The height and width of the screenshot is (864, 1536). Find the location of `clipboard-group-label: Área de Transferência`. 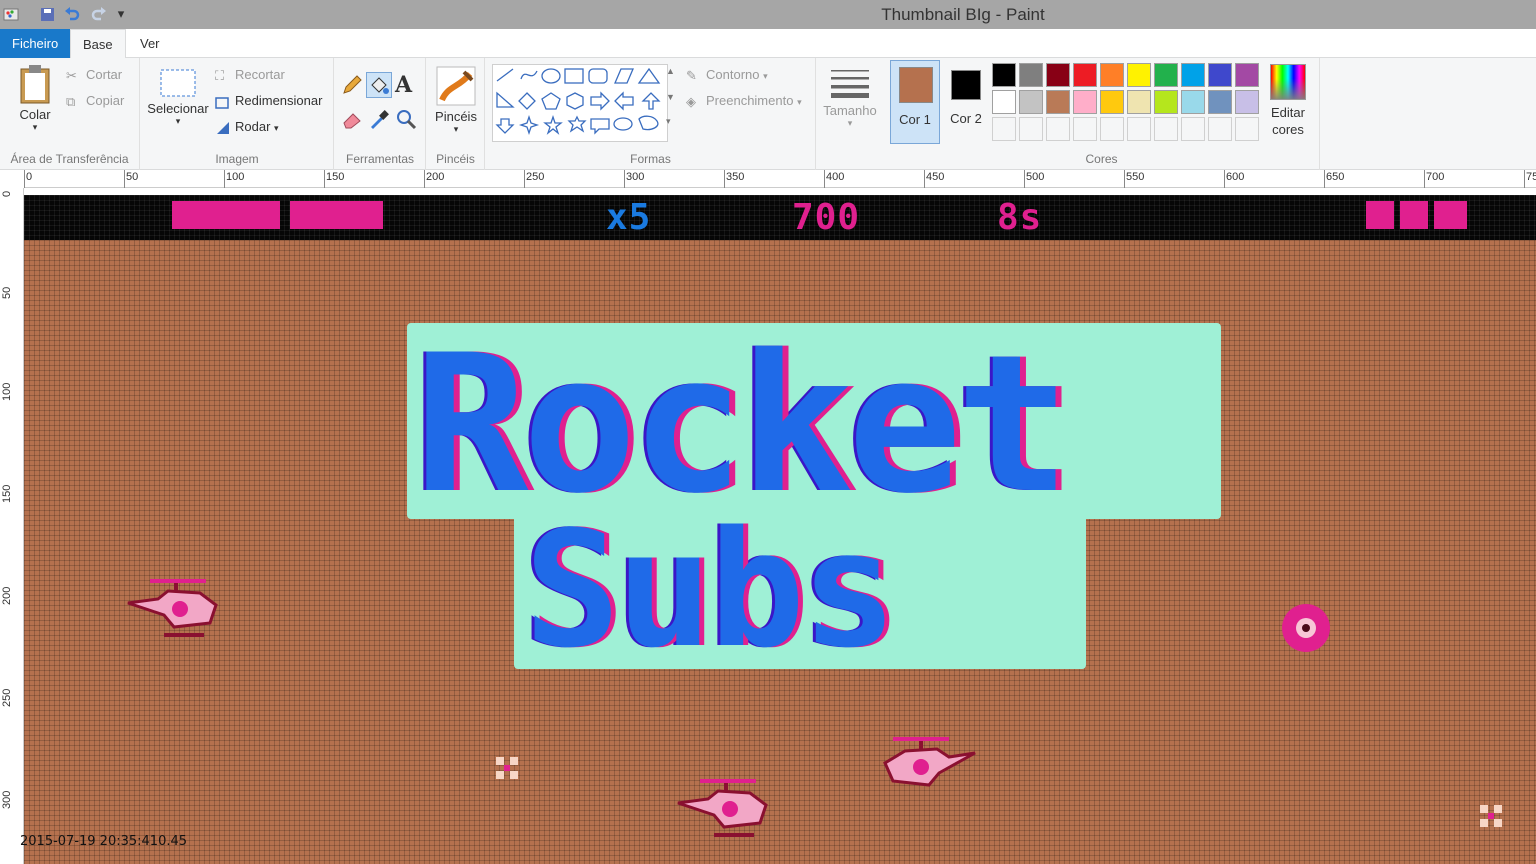

clipboard-group-label: Área de Transferência is located at coordinates (69, 159).